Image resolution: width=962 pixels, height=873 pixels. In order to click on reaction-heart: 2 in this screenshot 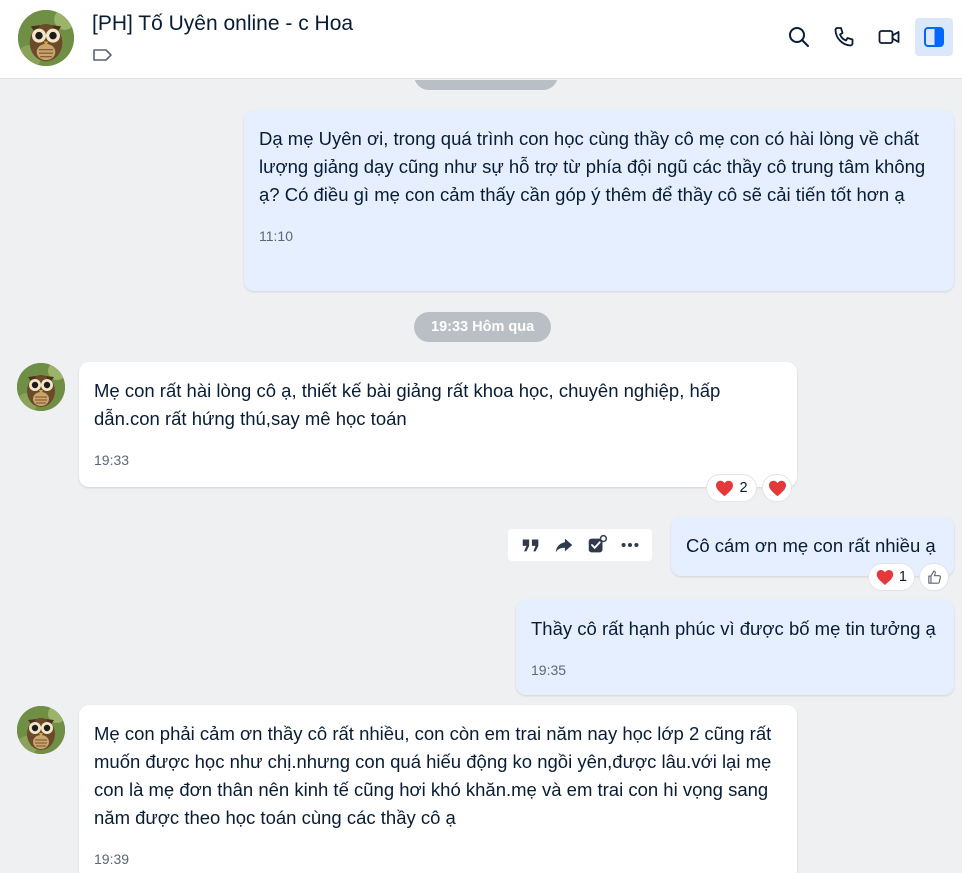, I will do `click(731, 488)`.